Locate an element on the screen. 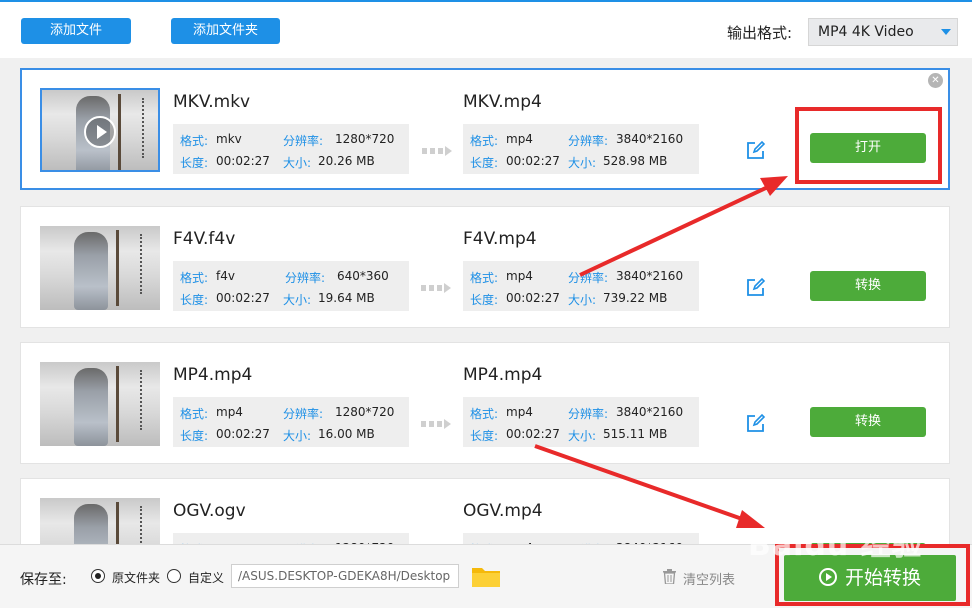 The height and width of the screenshot is (608, 972). source-file-name: OGV.ogv is located at coordinates (209, 511).